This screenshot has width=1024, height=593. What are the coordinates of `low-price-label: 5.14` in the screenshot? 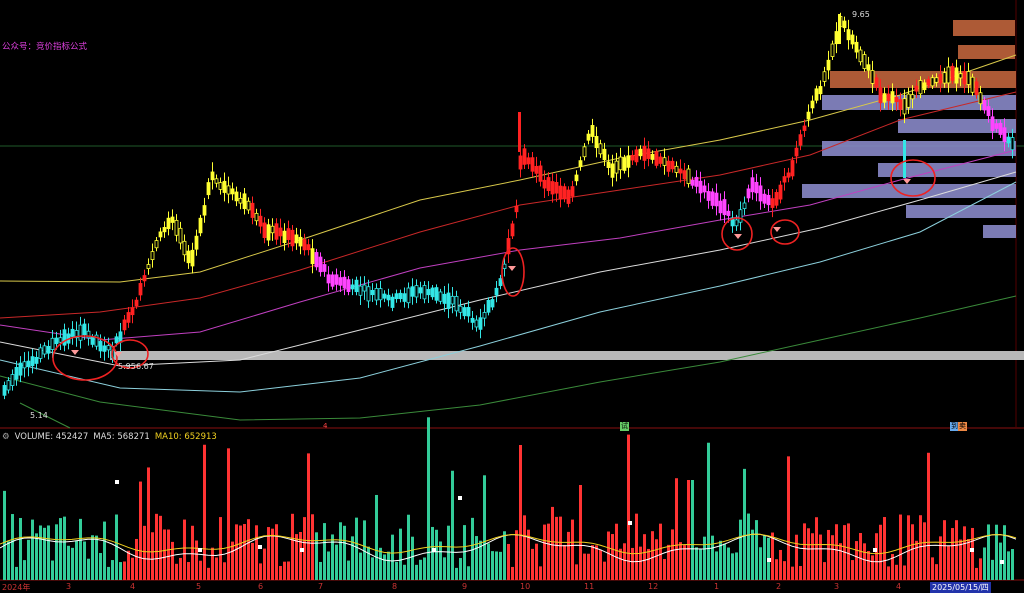 It's located at (39, 415).